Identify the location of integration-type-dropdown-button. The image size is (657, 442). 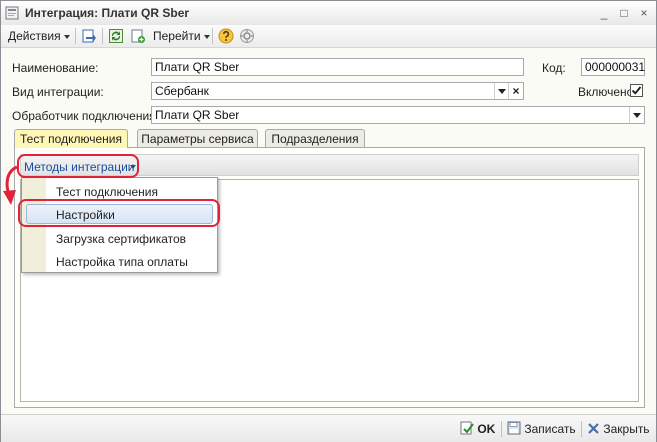
(501, 91).